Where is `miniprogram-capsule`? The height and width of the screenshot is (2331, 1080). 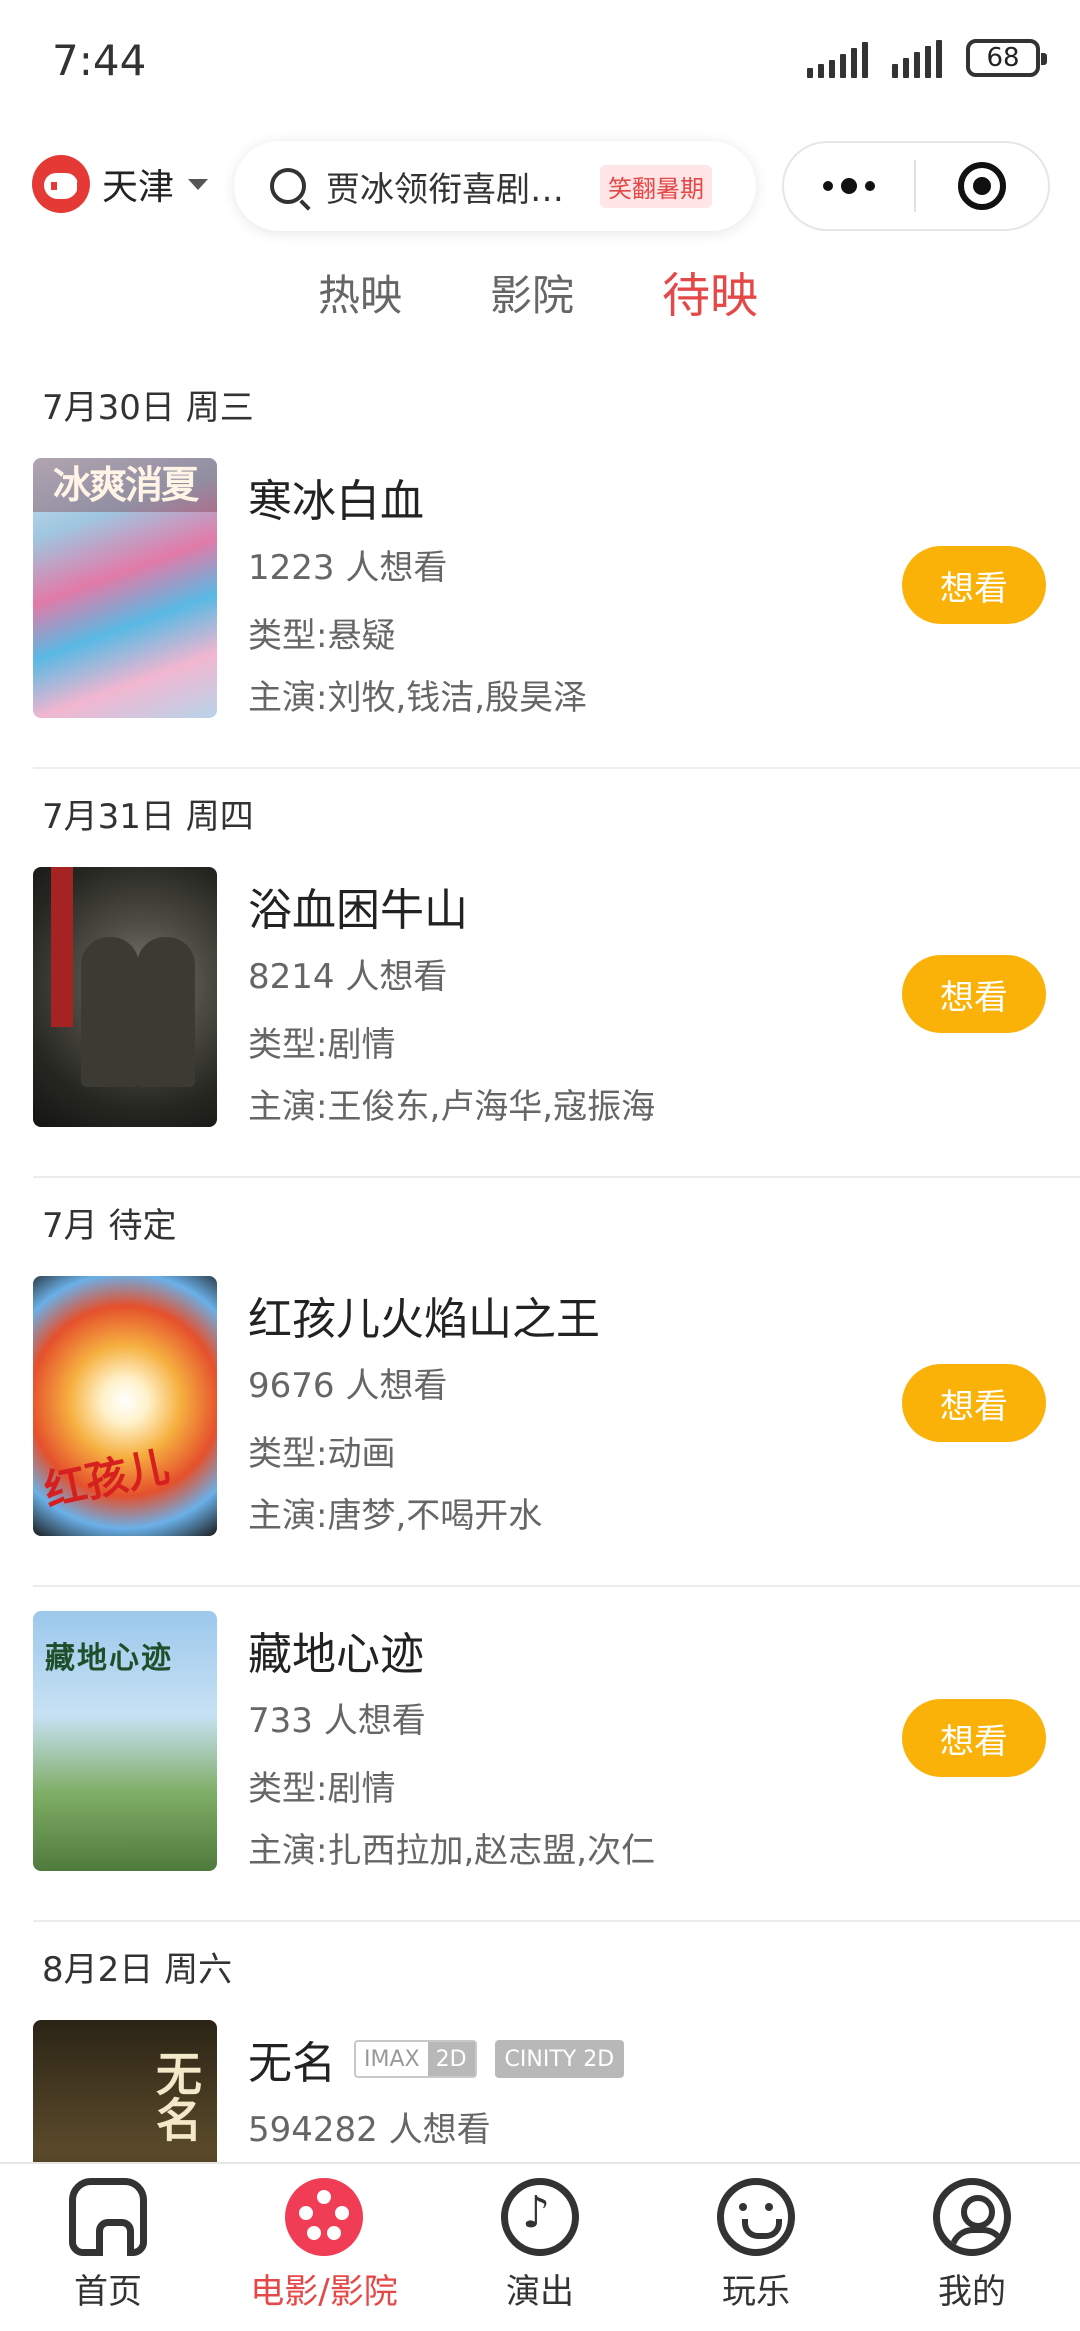 miniprogram-capsule is located at coordinates (916, 186).